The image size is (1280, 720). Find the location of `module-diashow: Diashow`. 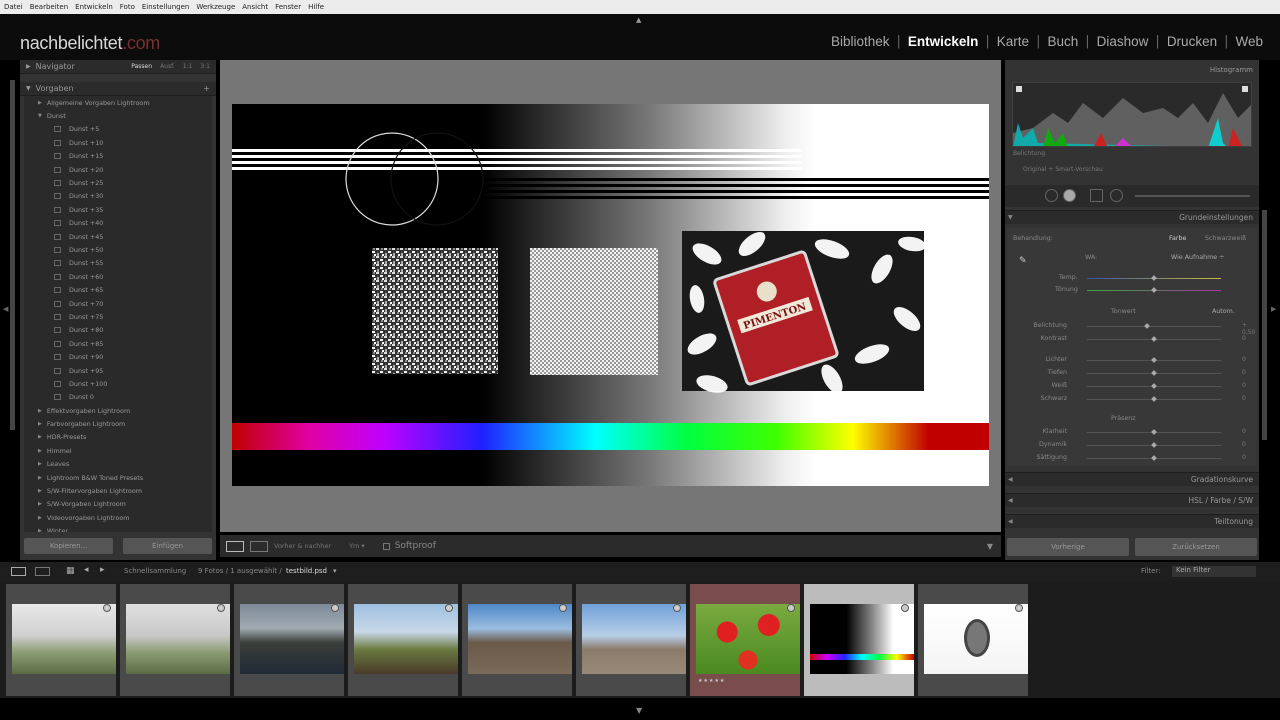

module-diashow: Diashow is located at coordinates (1123, 41).